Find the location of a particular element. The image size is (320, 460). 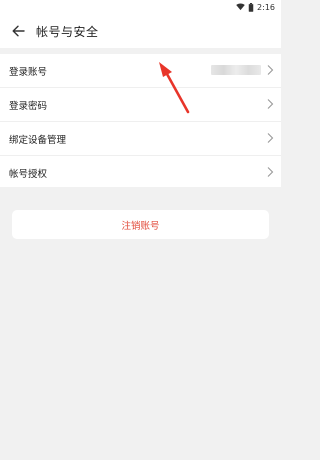

settings-item-device-management: 绑定设备管理 is located at coordinates (140, 139).